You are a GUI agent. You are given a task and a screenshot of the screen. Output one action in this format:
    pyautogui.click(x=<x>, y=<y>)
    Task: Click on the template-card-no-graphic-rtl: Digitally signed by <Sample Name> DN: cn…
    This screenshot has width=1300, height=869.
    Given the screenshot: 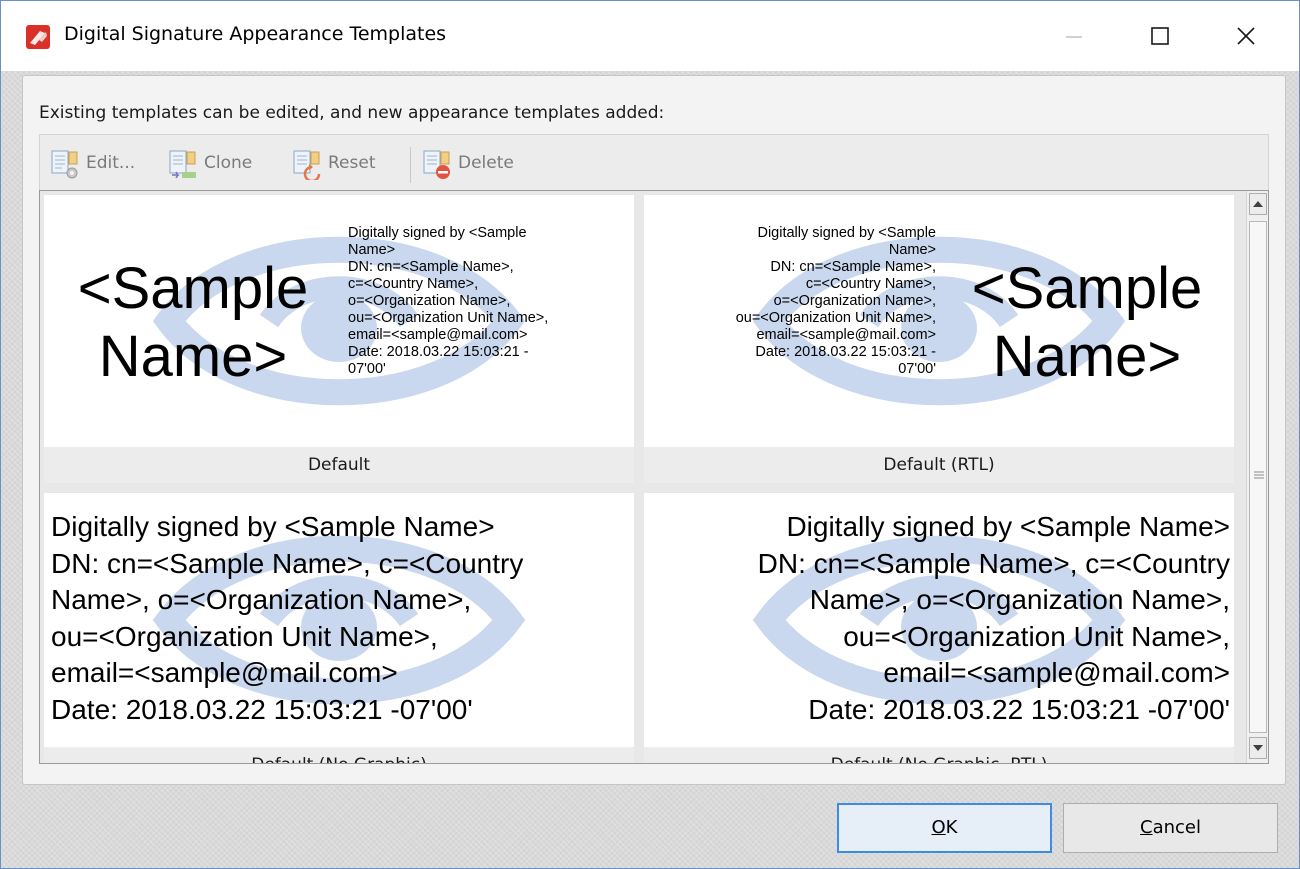 What is the action you would take?
    pyautogui.click(x=939, y=620)
    